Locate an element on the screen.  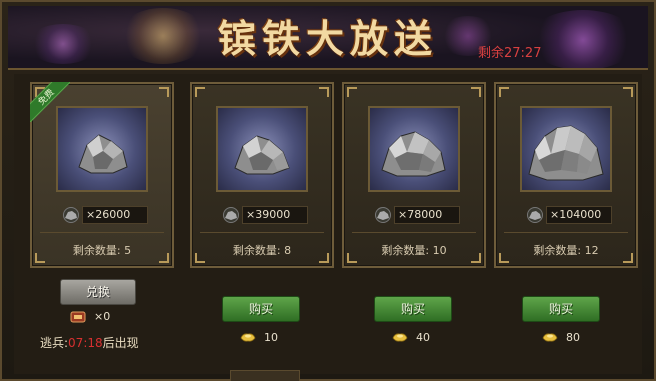
exchange-button: 兑换 is located at coordinates (98, 292).